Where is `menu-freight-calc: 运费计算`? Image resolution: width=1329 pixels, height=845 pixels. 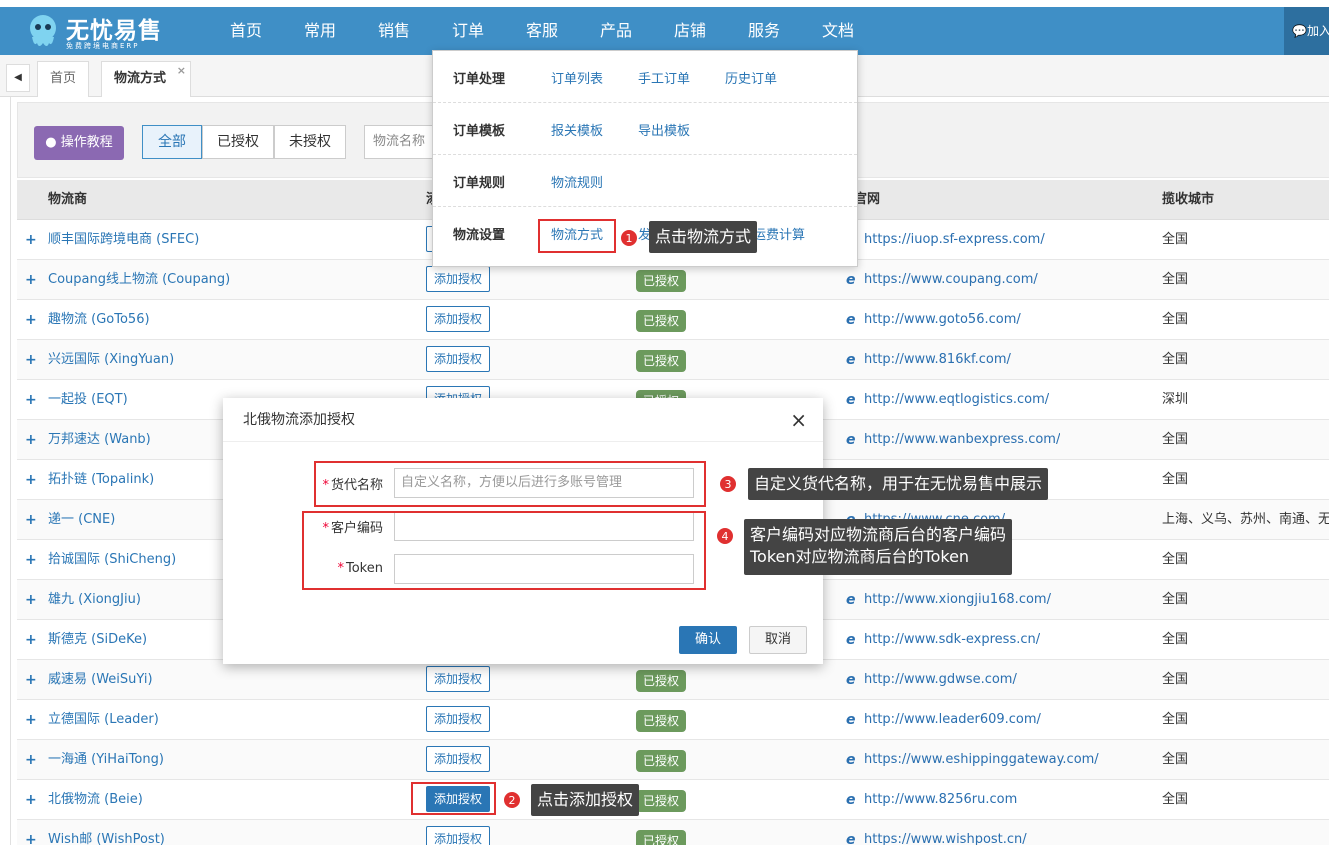 menu-freight-calc: 运费计算 is located at coordinates (779, 236).